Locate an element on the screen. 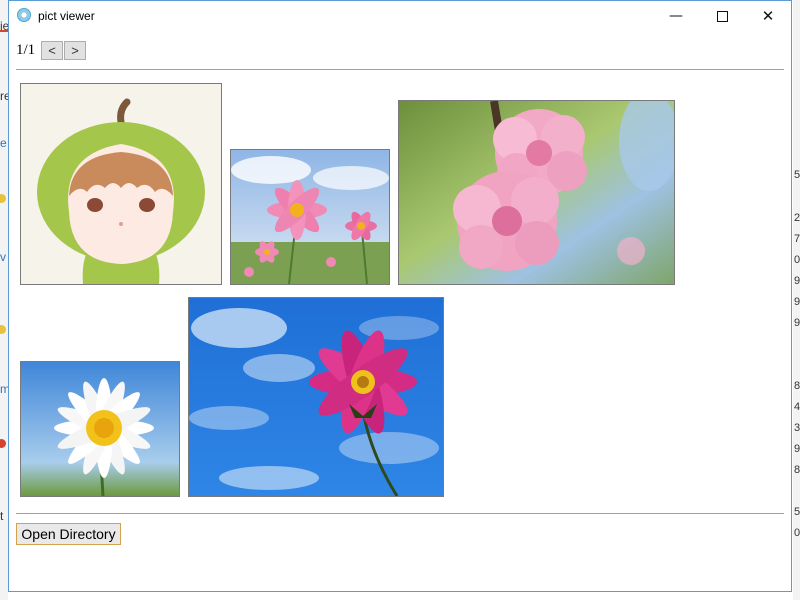  thumbnail-white-daisy is located at coordinates (100, 429).